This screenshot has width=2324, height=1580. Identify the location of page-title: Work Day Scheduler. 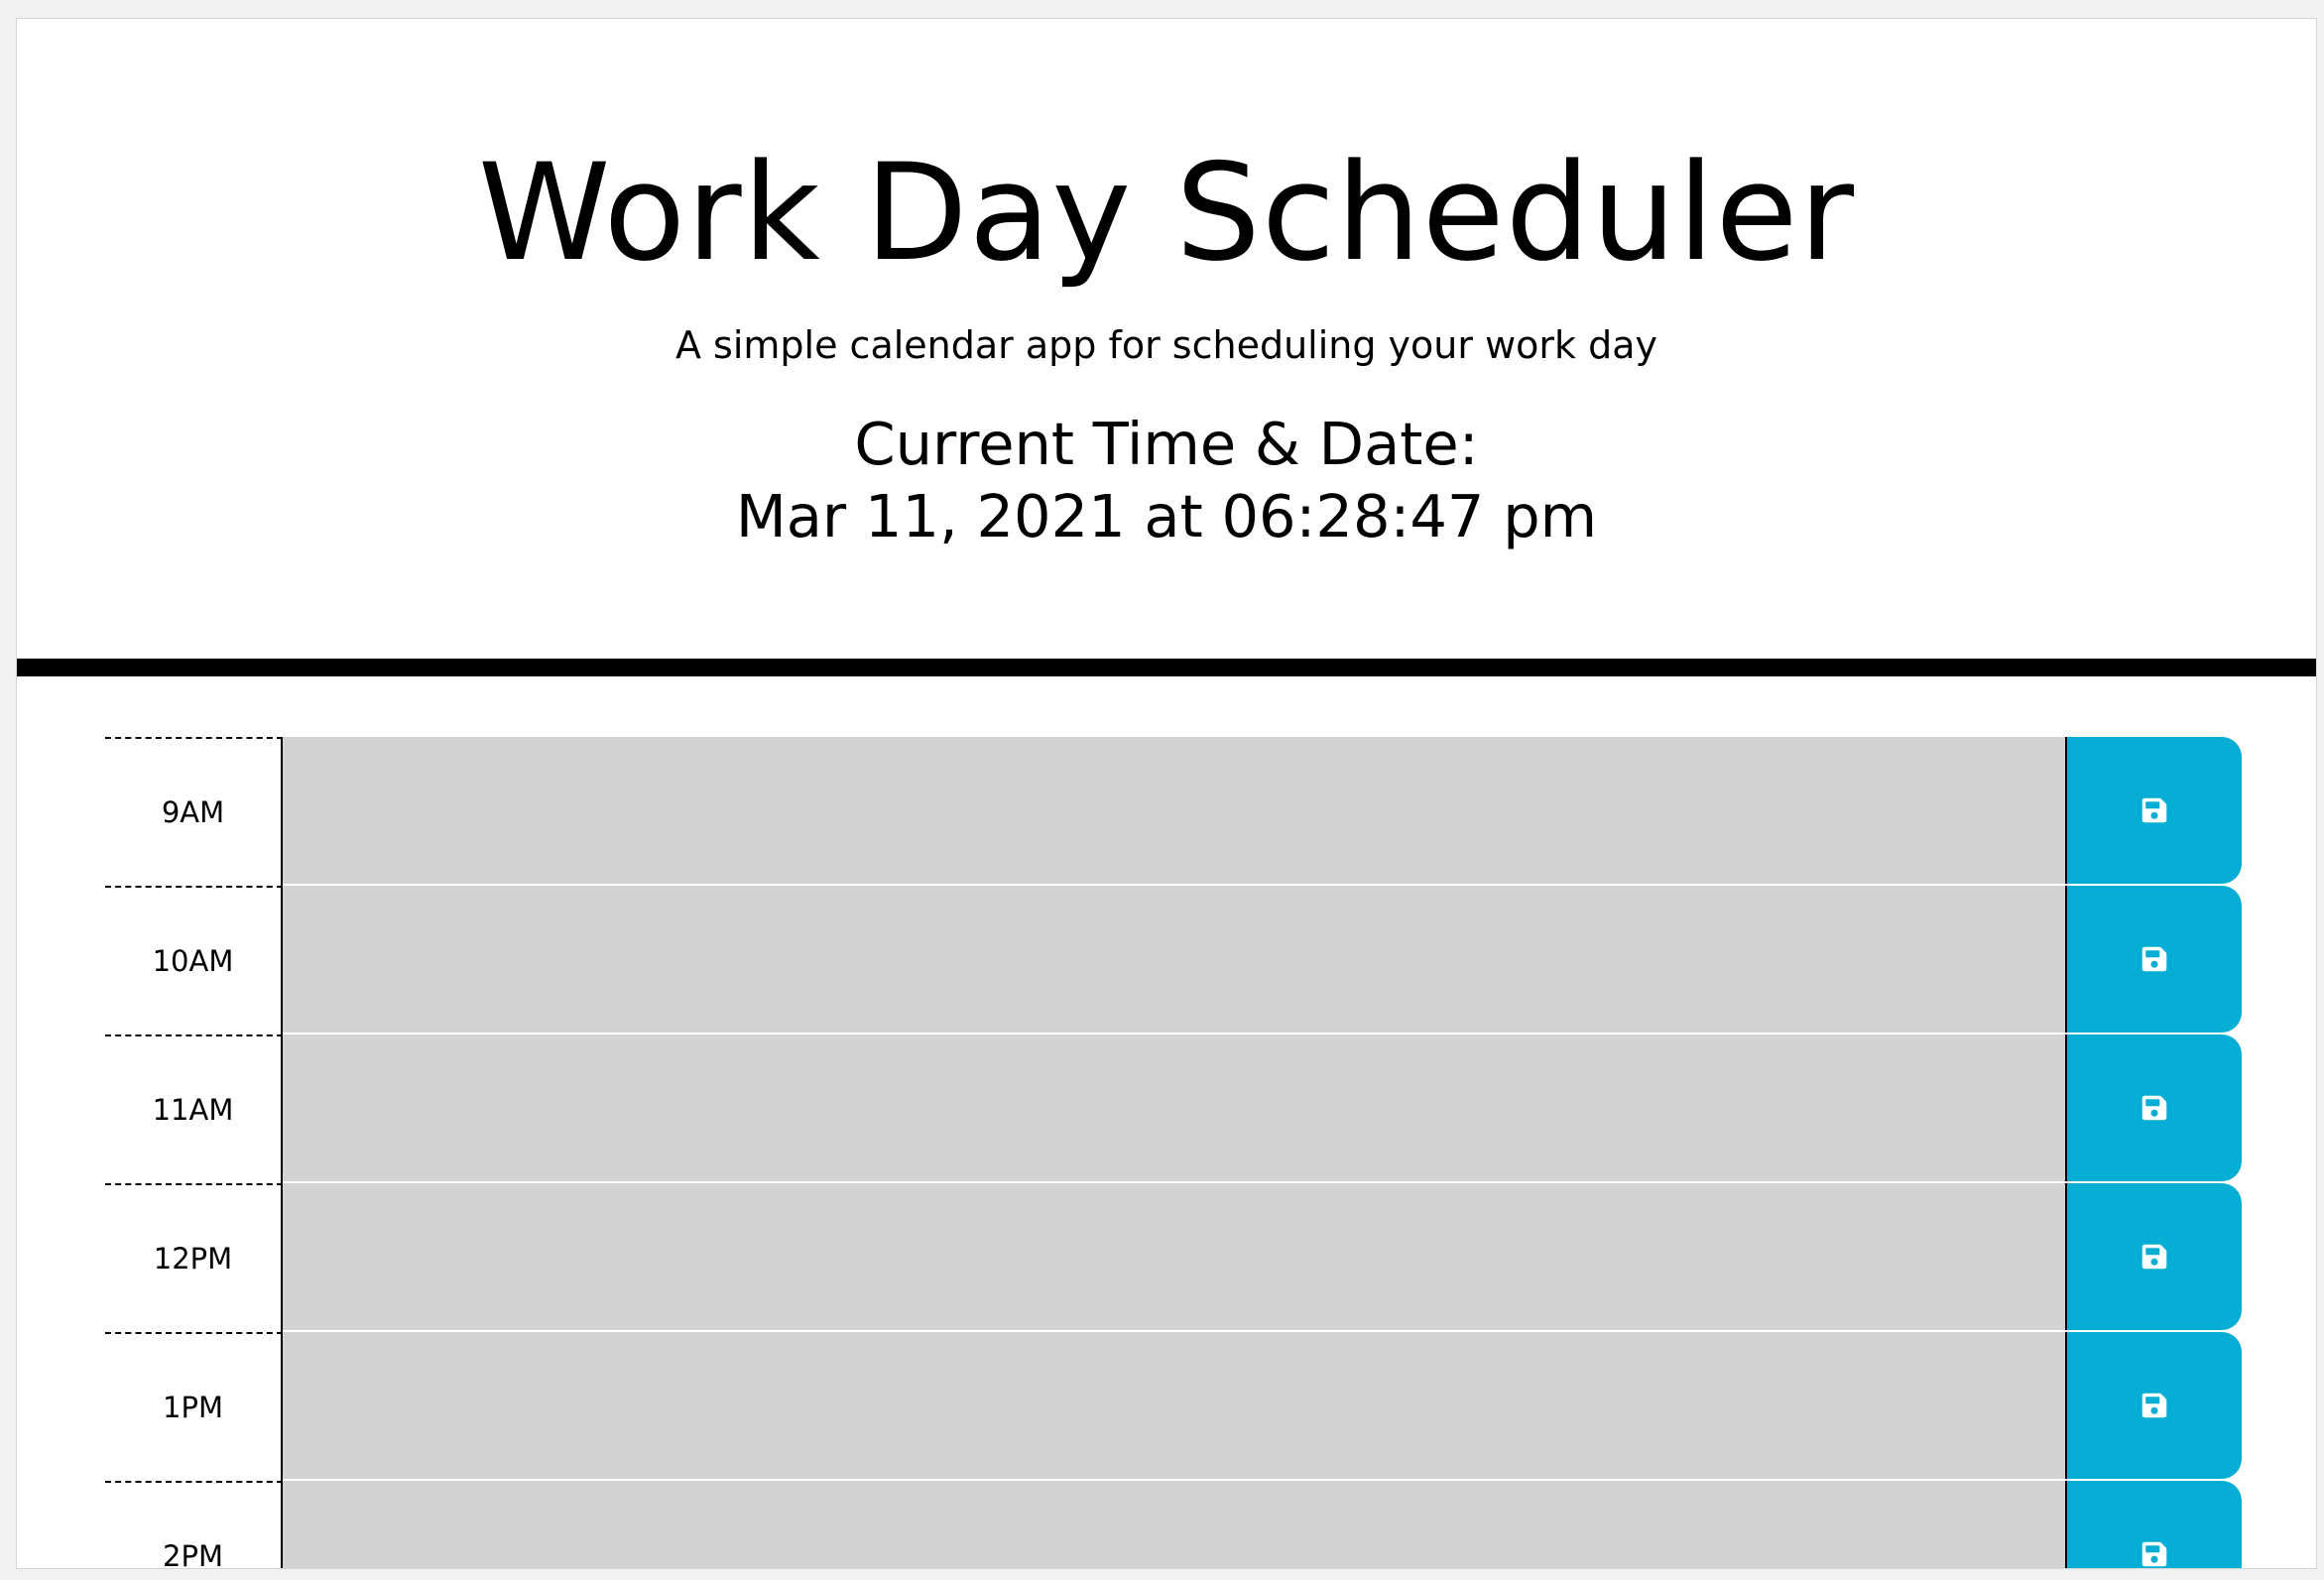
(1167, 213).